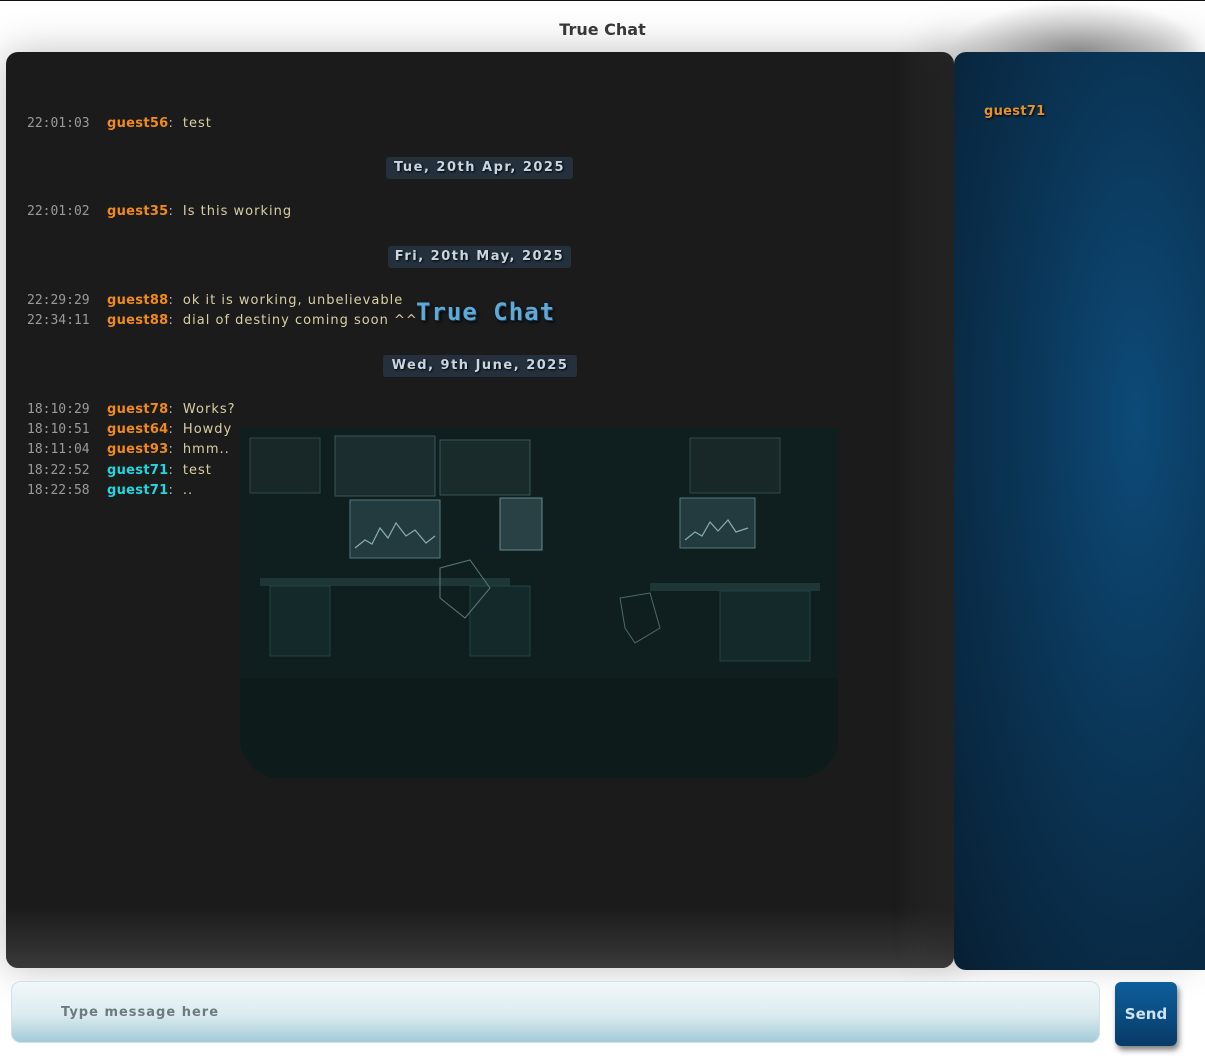 This screenshot has width=1205, height=1058. Describe the element at coordinates (480, 366) in the screenshot. I see `date-separator: Wed, 9th June, 2025` at that location.